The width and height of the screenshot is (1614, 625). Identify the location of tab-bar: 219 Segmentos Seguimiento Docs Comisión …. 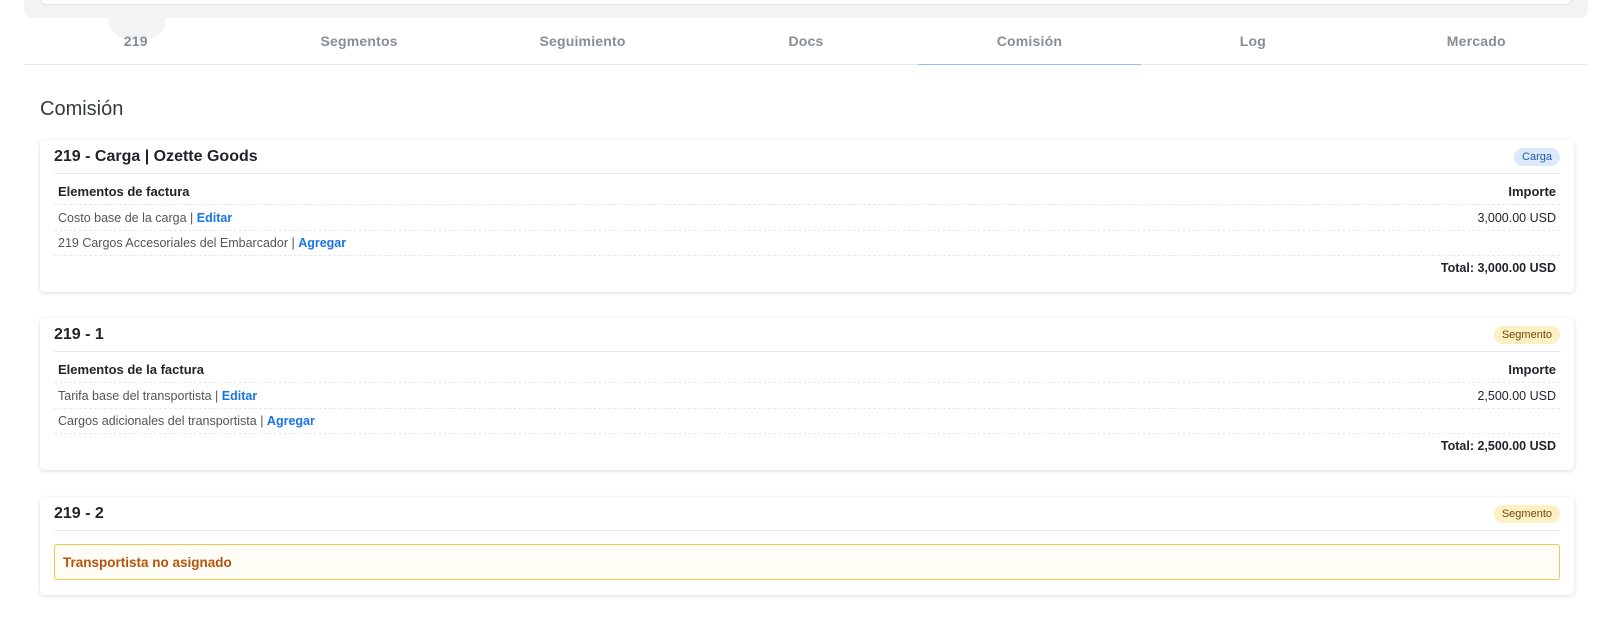
(806, 41).